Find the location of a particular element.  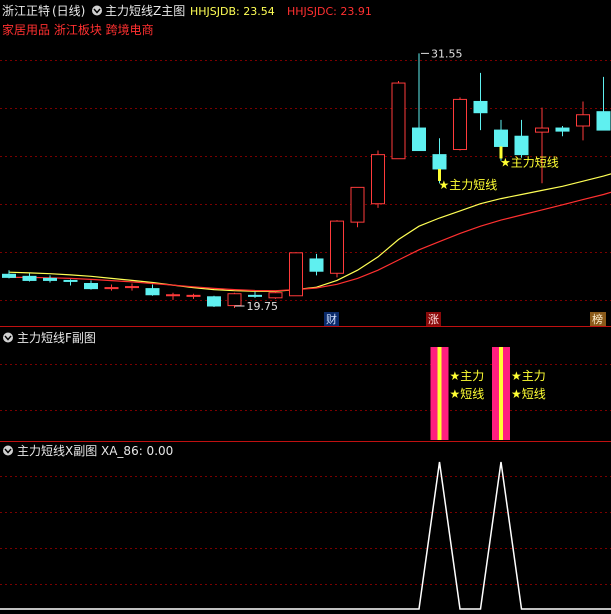

sub-panel-f-title: 主力短线F副图 is located at coordinates (56, 338).